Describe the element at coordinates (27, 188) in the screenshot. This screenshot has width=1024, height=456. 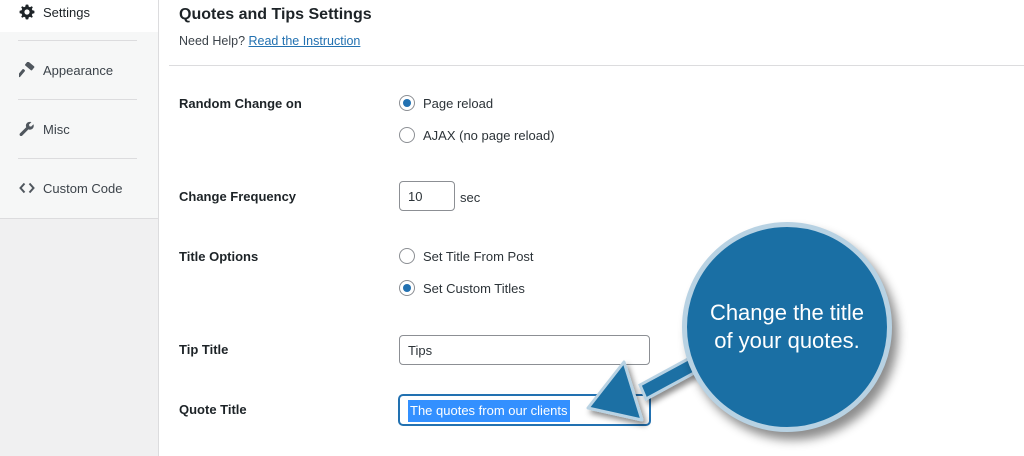
I see `code-icon` at that location.